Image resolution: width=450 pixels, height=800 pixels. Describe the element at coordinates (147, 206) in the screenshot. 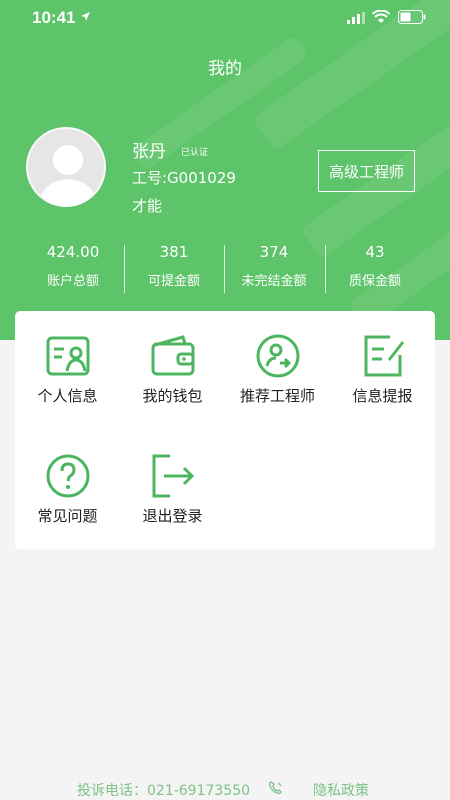

I see `talent-label: 才能` at that location.